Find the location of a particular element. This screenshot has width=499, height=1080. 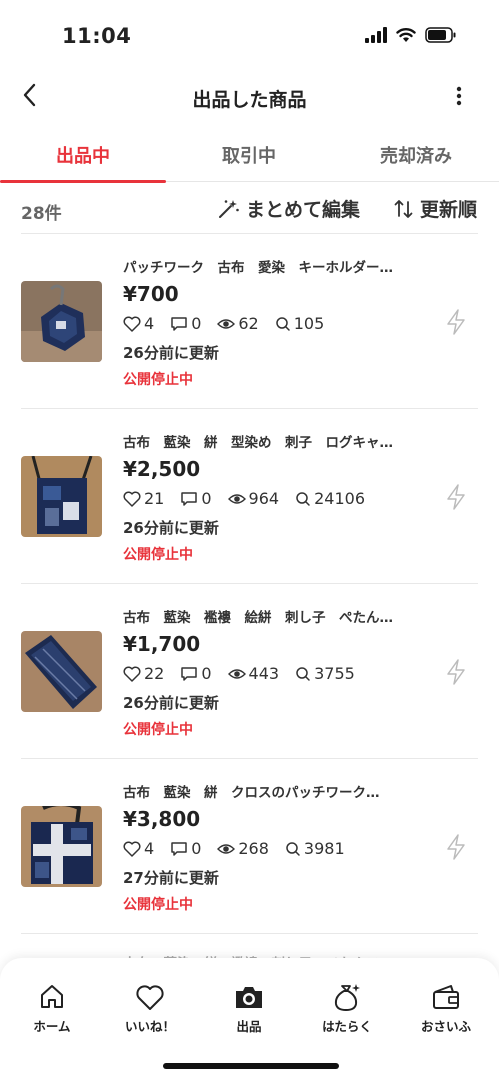

battery-icon is located at coordinates (440, 35).